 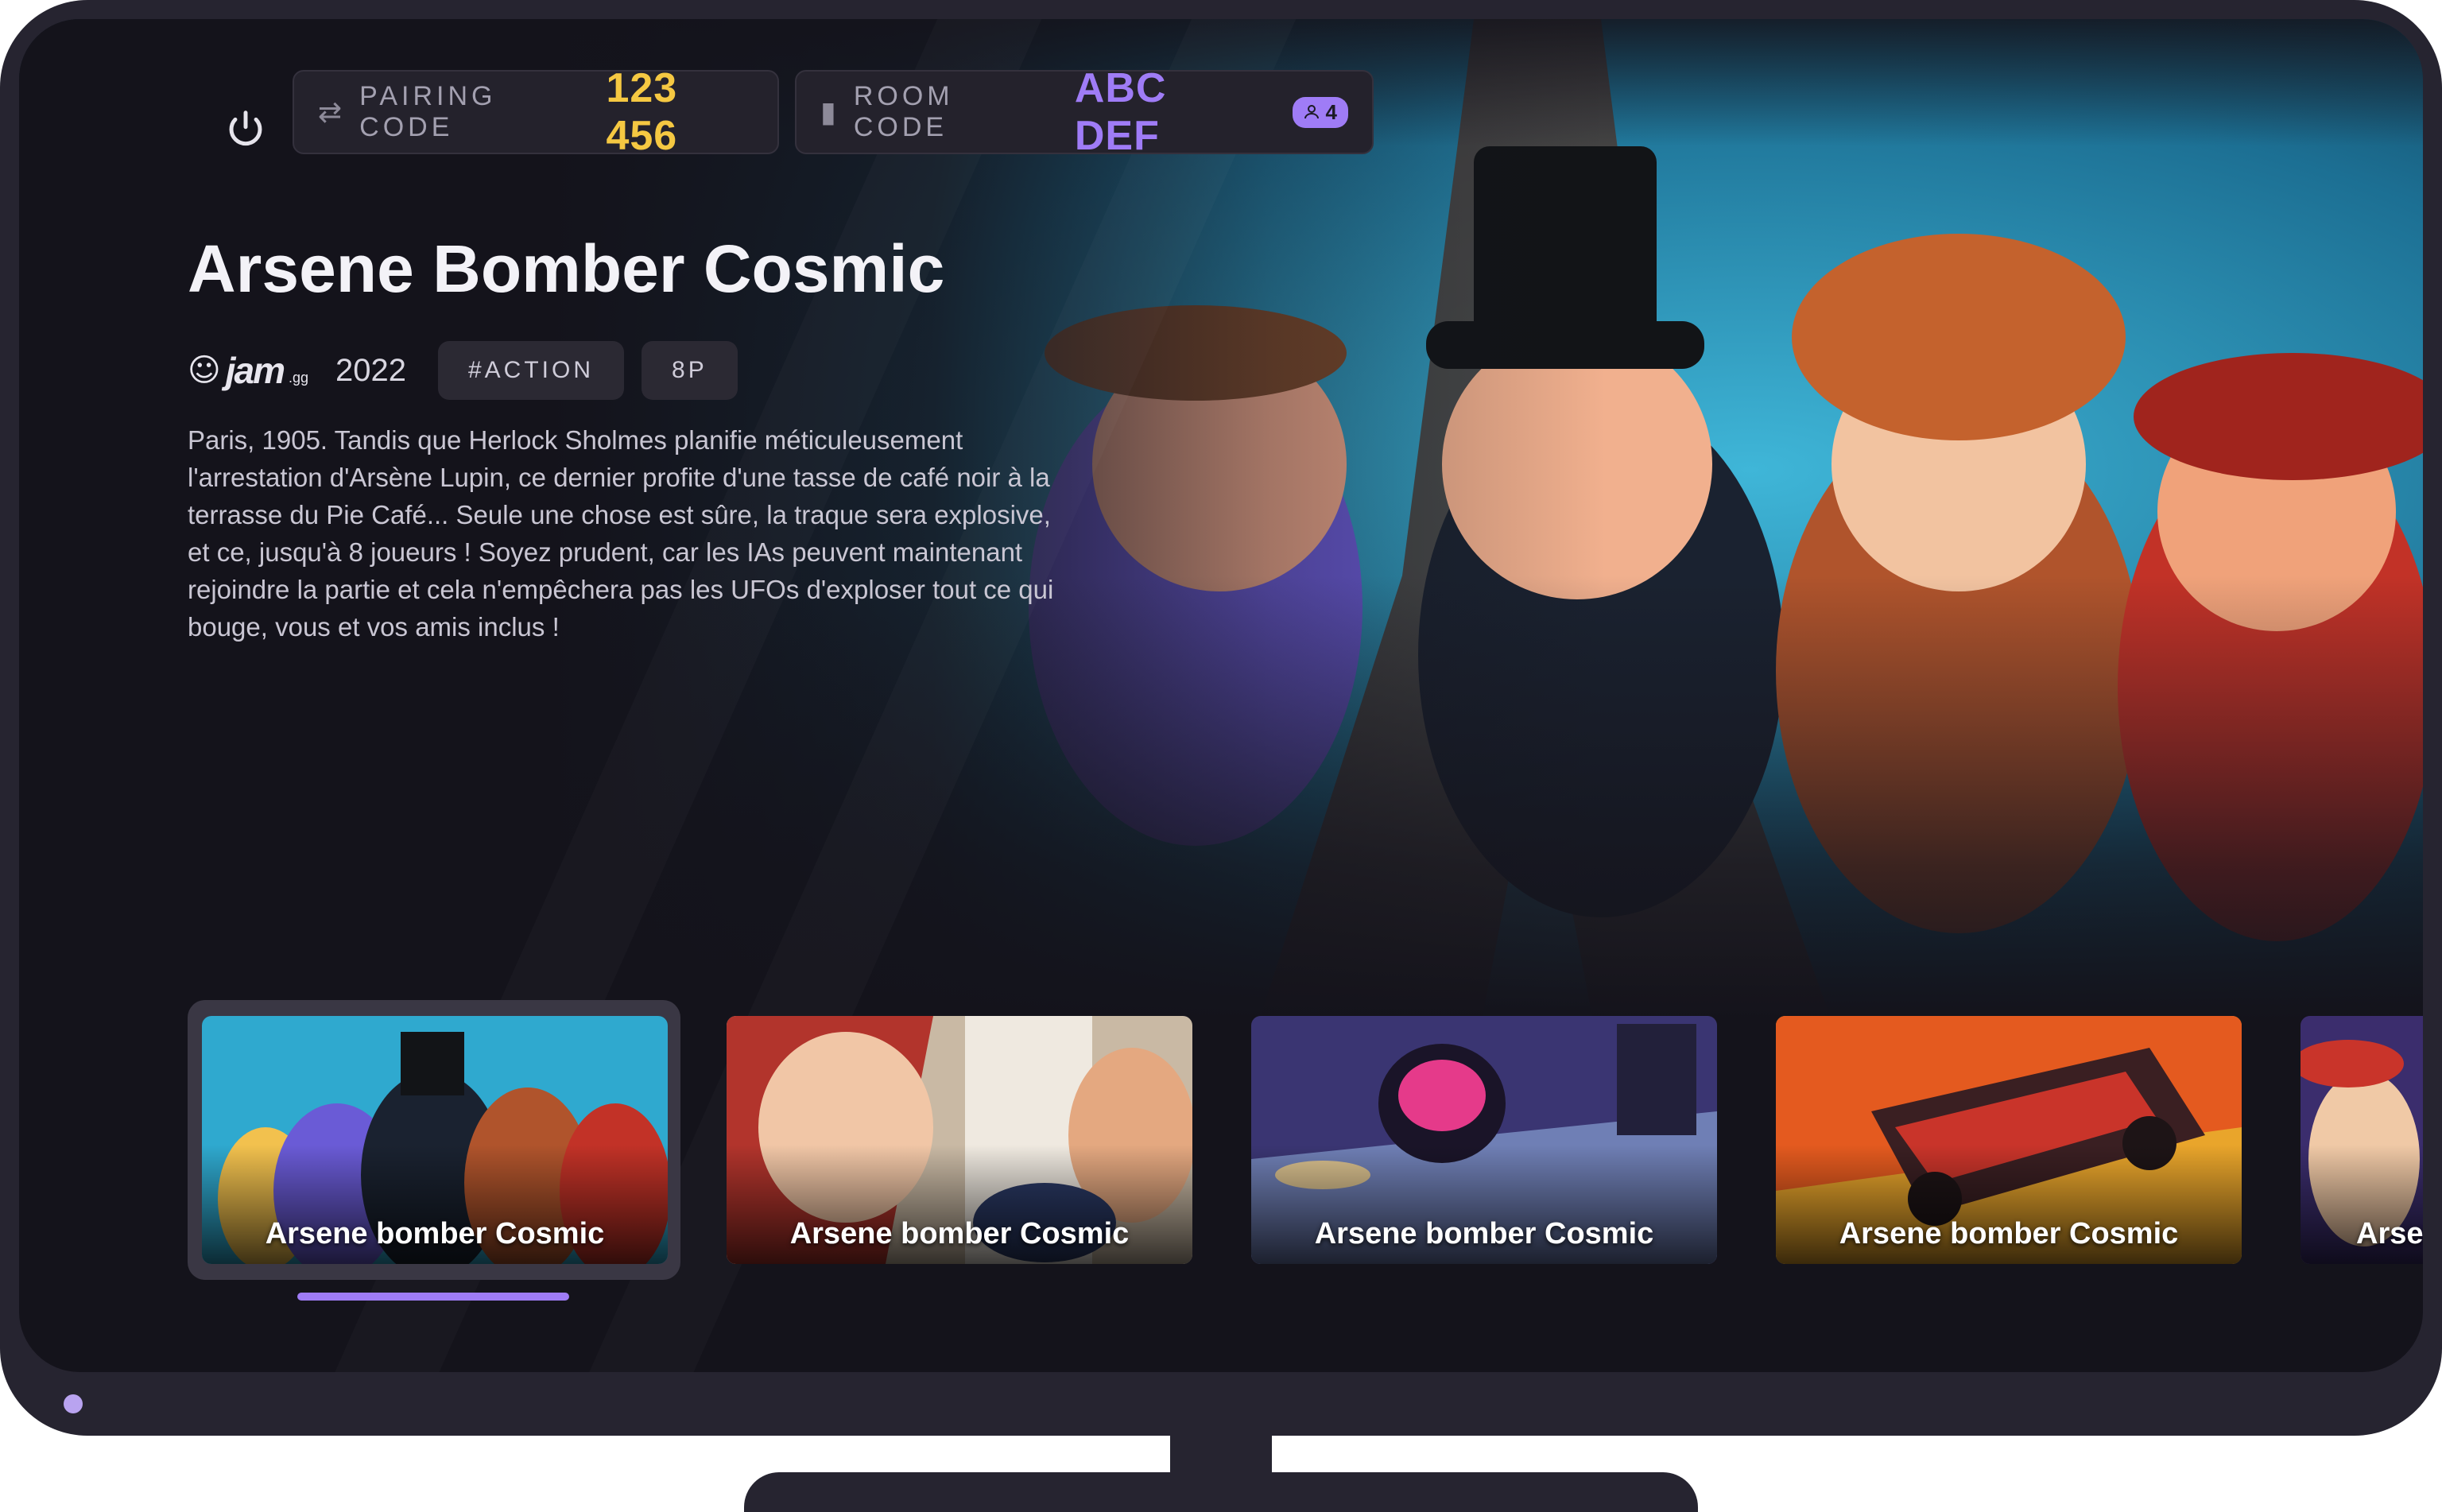 I want to click on power-button, so click(x=245, y=129).